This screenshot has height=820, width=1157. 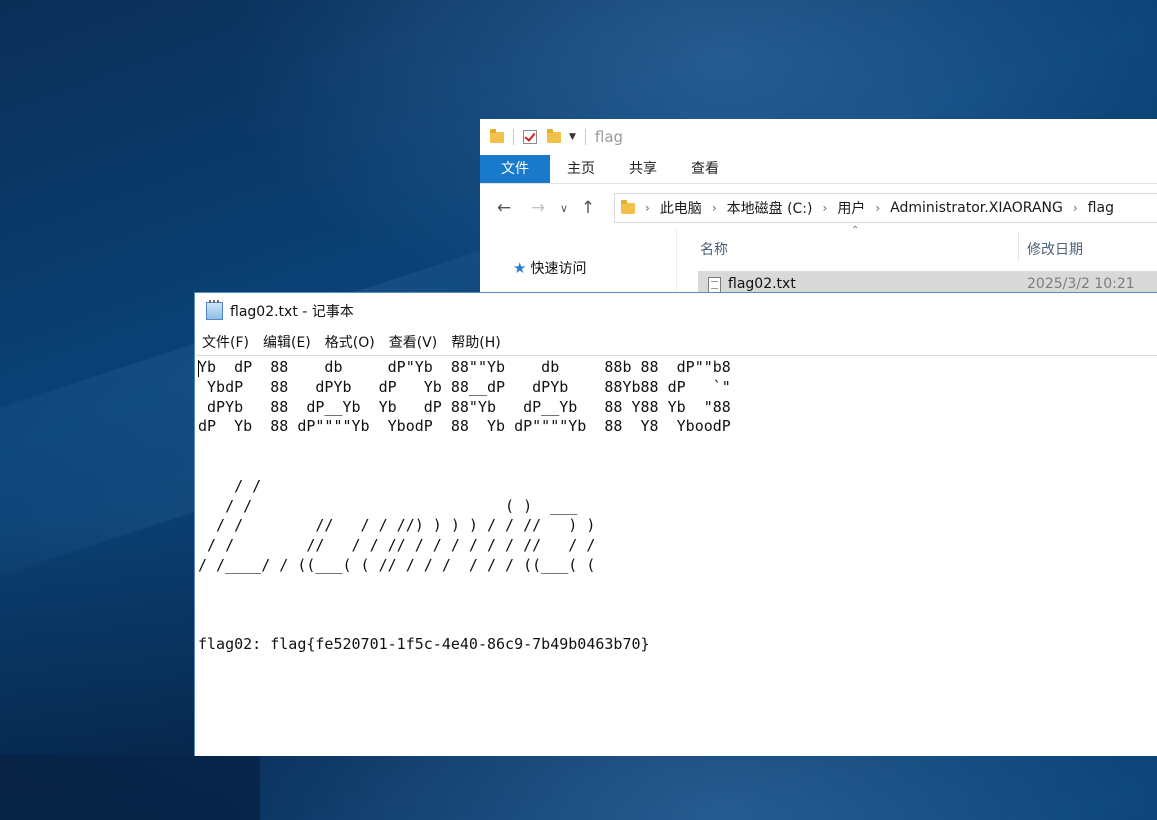 What do you see at coordinates (851, 208) in the screenshot?
I see `breadcrumb-users: 用户` at bounding box center [851, 208].